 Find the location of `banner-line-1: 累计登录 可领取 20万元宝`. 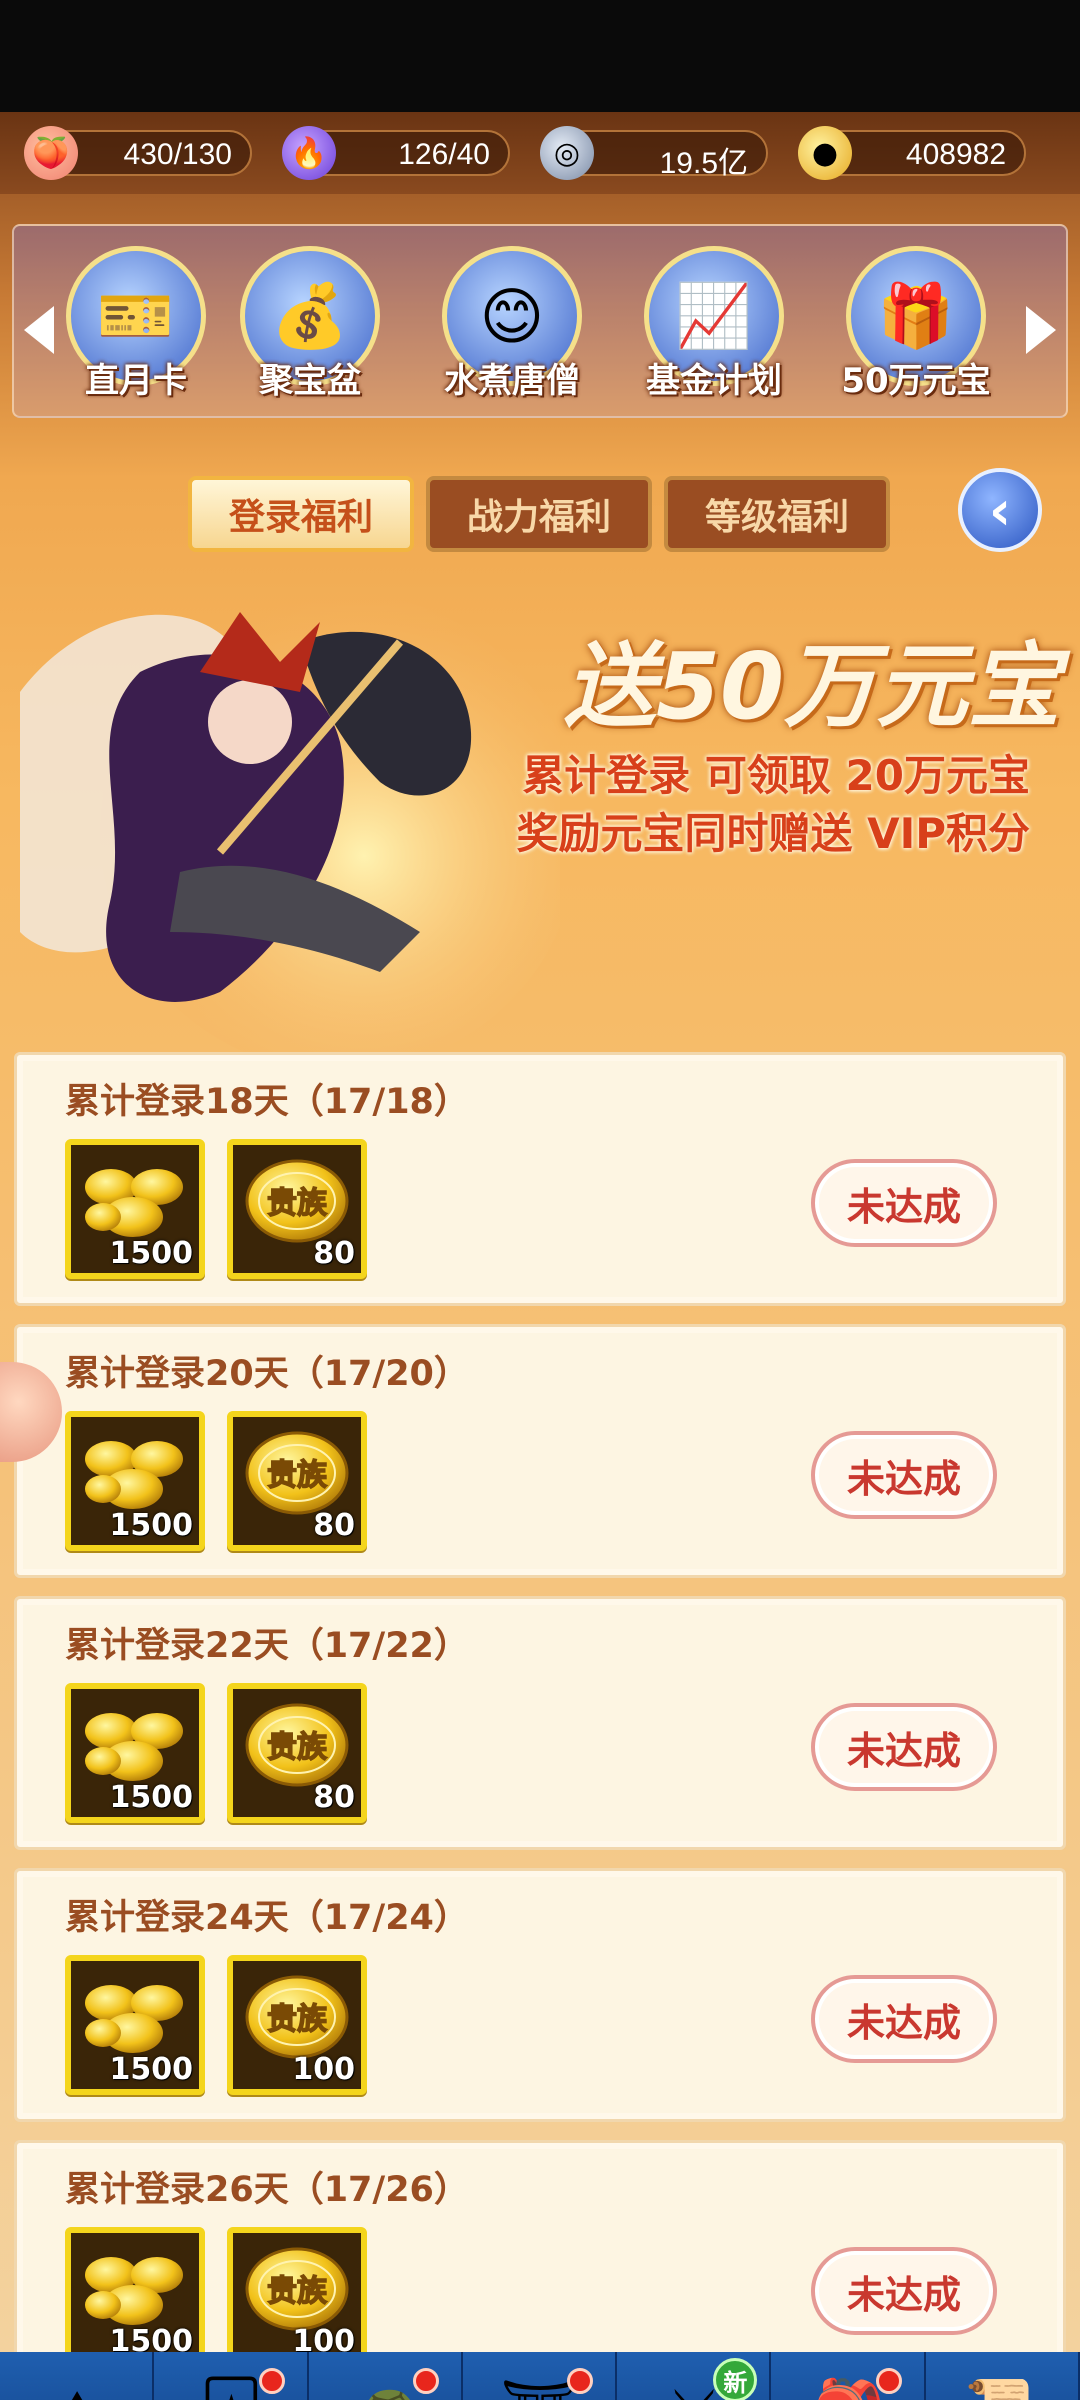

banner-line-1: 累计登录 可领取 20万元宝 is located at coordinates (776, 775).